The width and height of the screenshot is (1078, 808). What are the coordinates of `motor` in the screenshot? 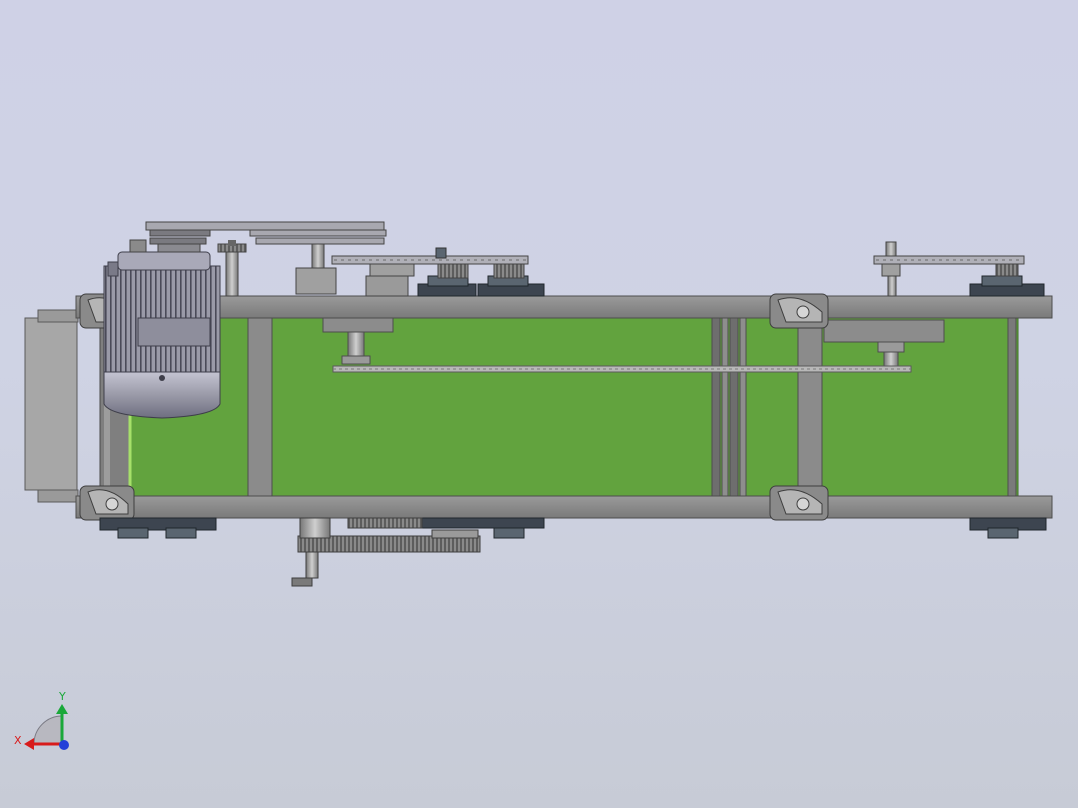 It's located at (162, 335).